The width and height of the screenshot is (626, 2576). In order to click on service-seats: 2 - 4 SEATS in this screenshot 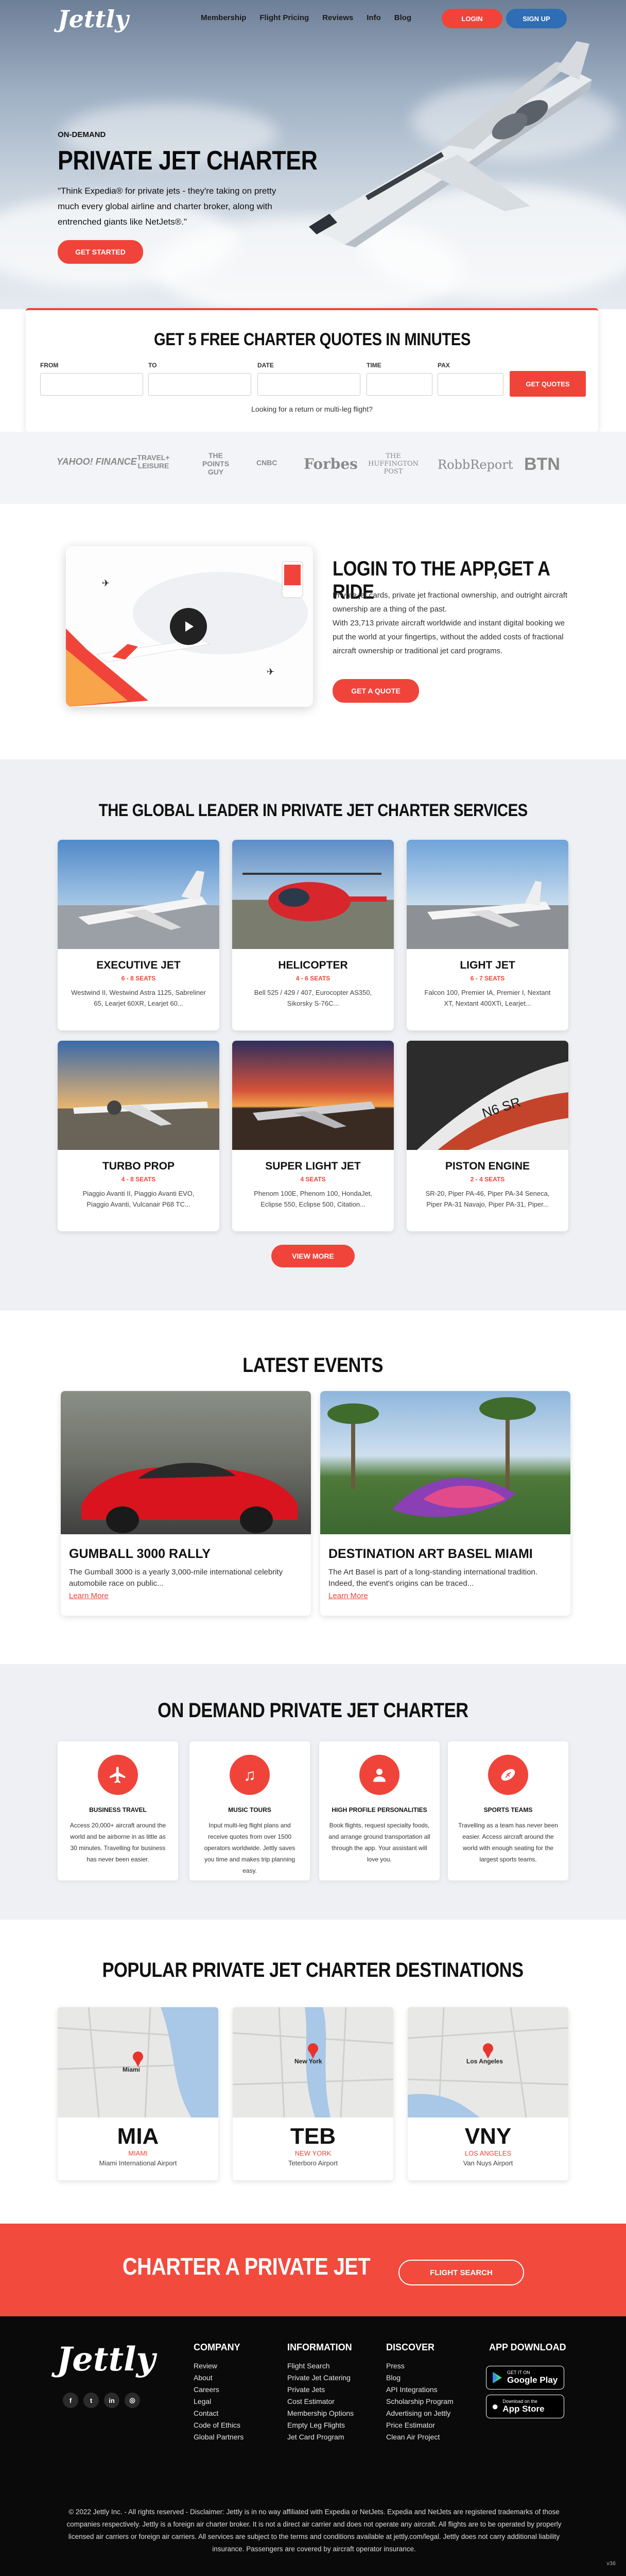, I will do `click(487, 1179)`.